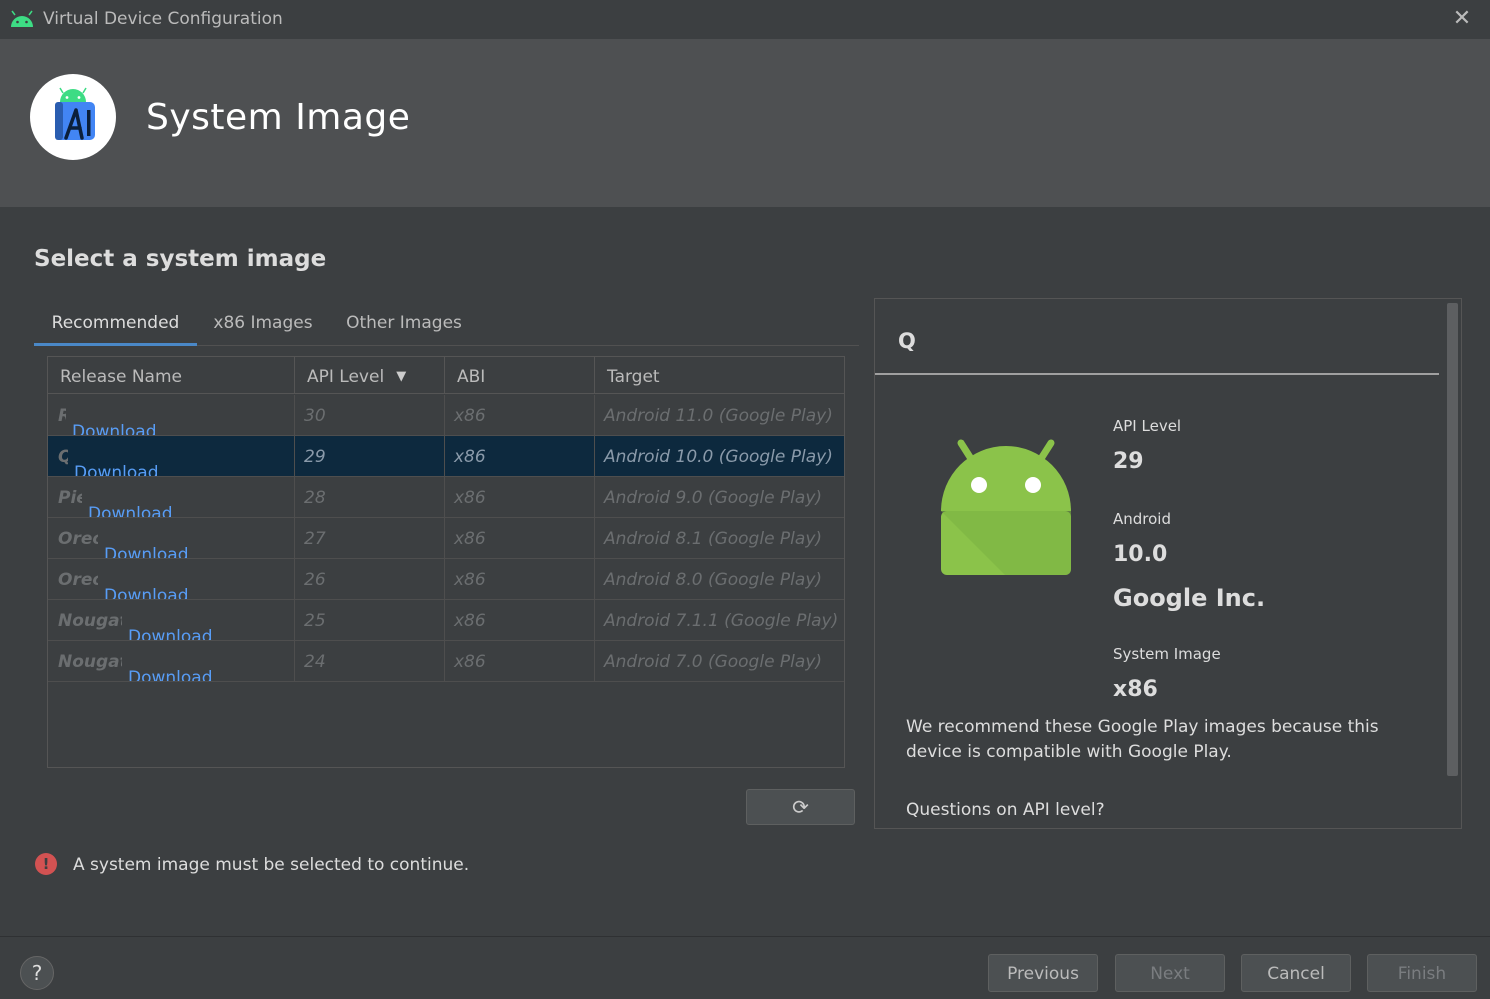  What do you see at coordinates (370, 661) in the screenshot?
I see `cell-api-level: 24` at bounding box center [370, 661].